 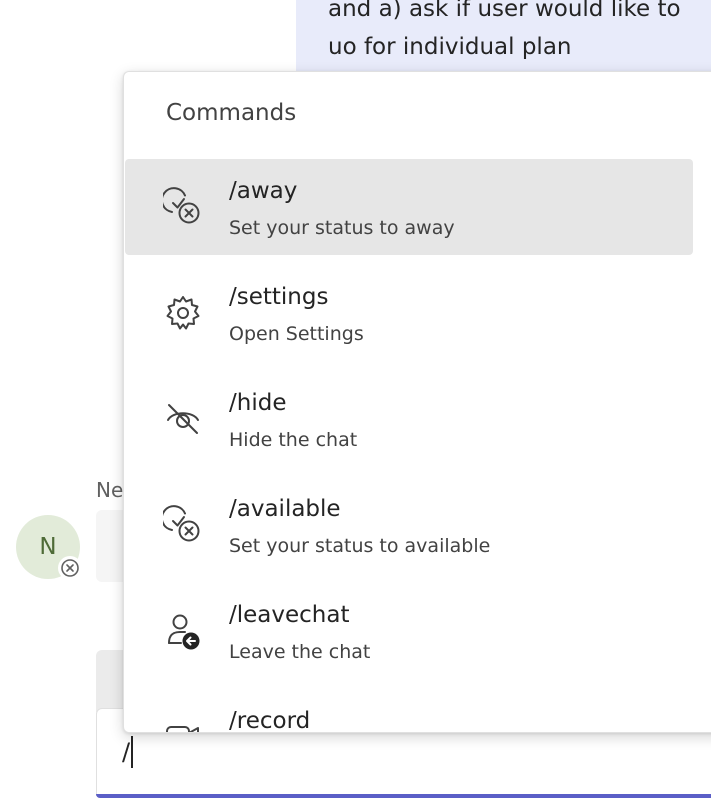 I want to click on avatar-initial: N, so click(x=48, y=547).